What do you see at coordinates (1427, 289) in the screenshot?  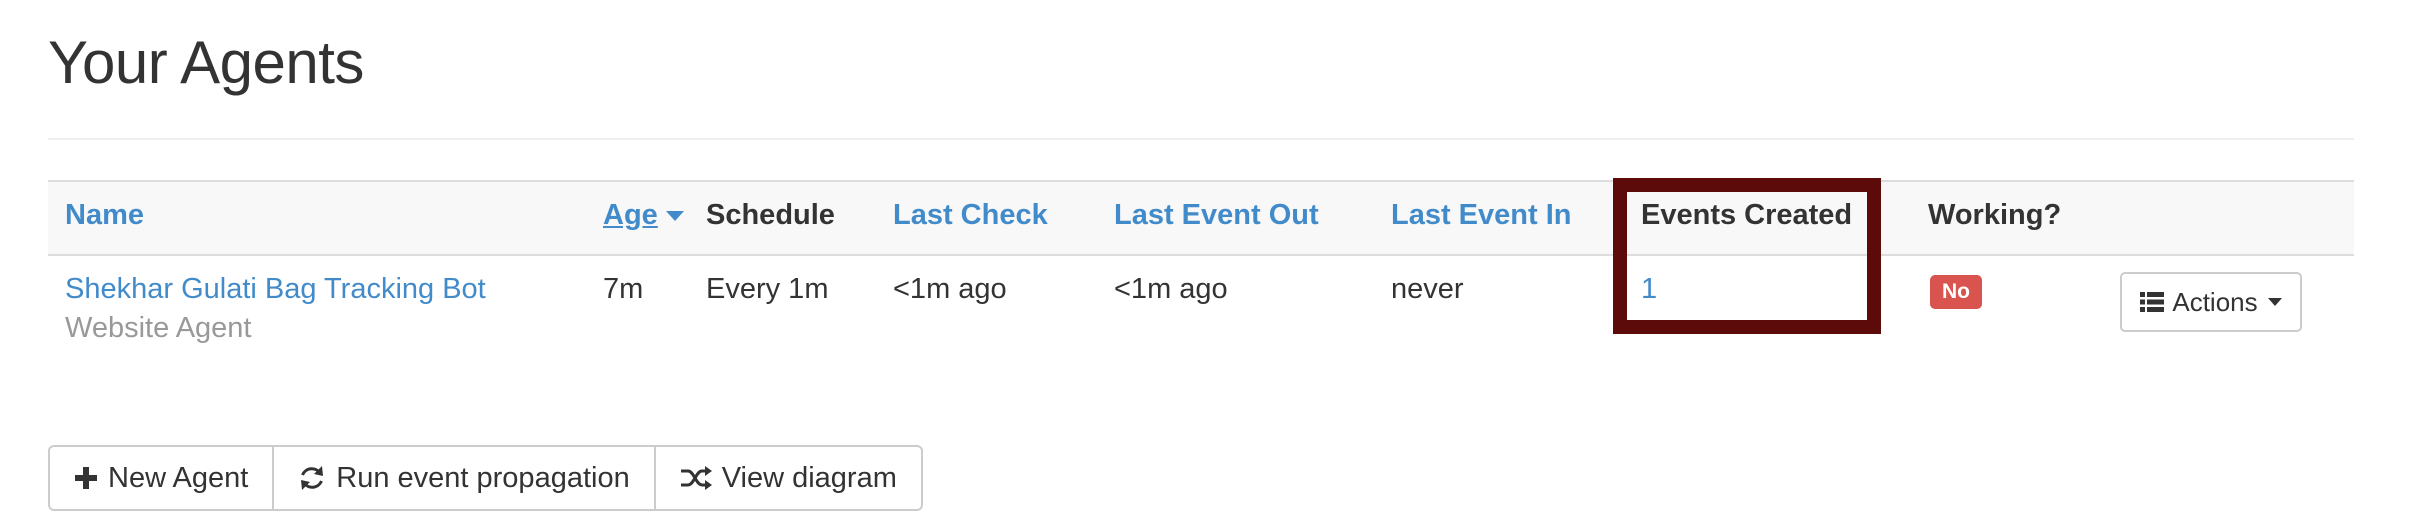 I see `agent-last-event-in: never` at bounding box center [1427, 289].